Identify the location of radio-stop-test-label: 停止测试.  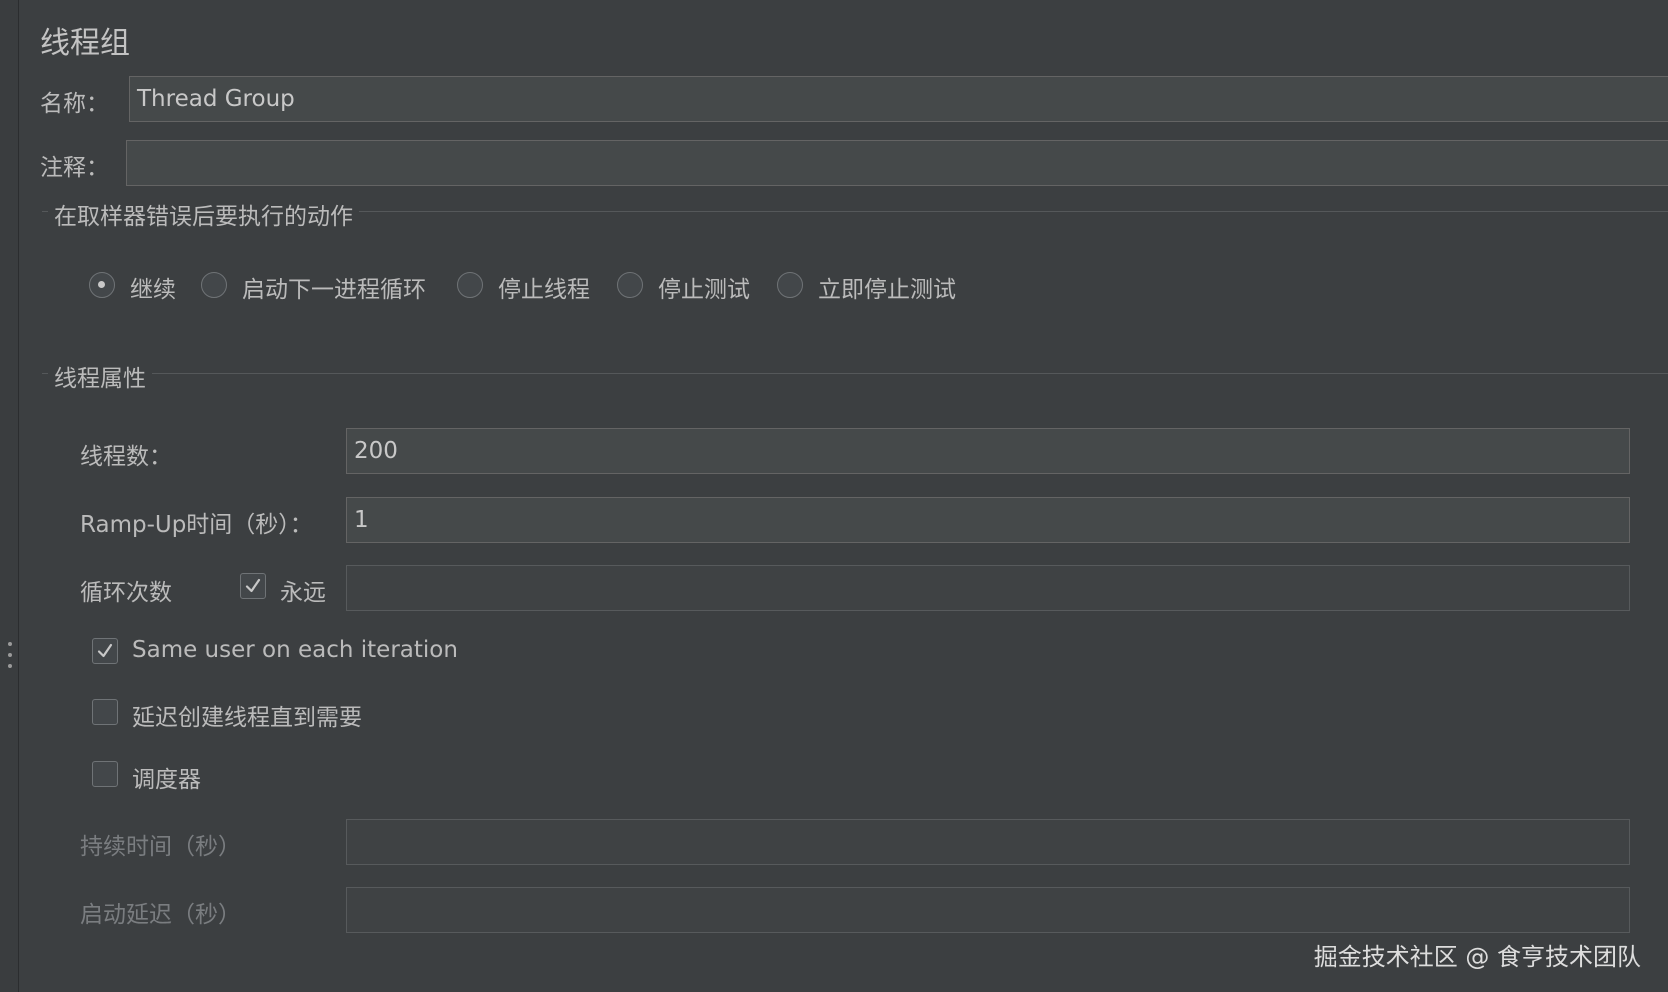
(704, 287).